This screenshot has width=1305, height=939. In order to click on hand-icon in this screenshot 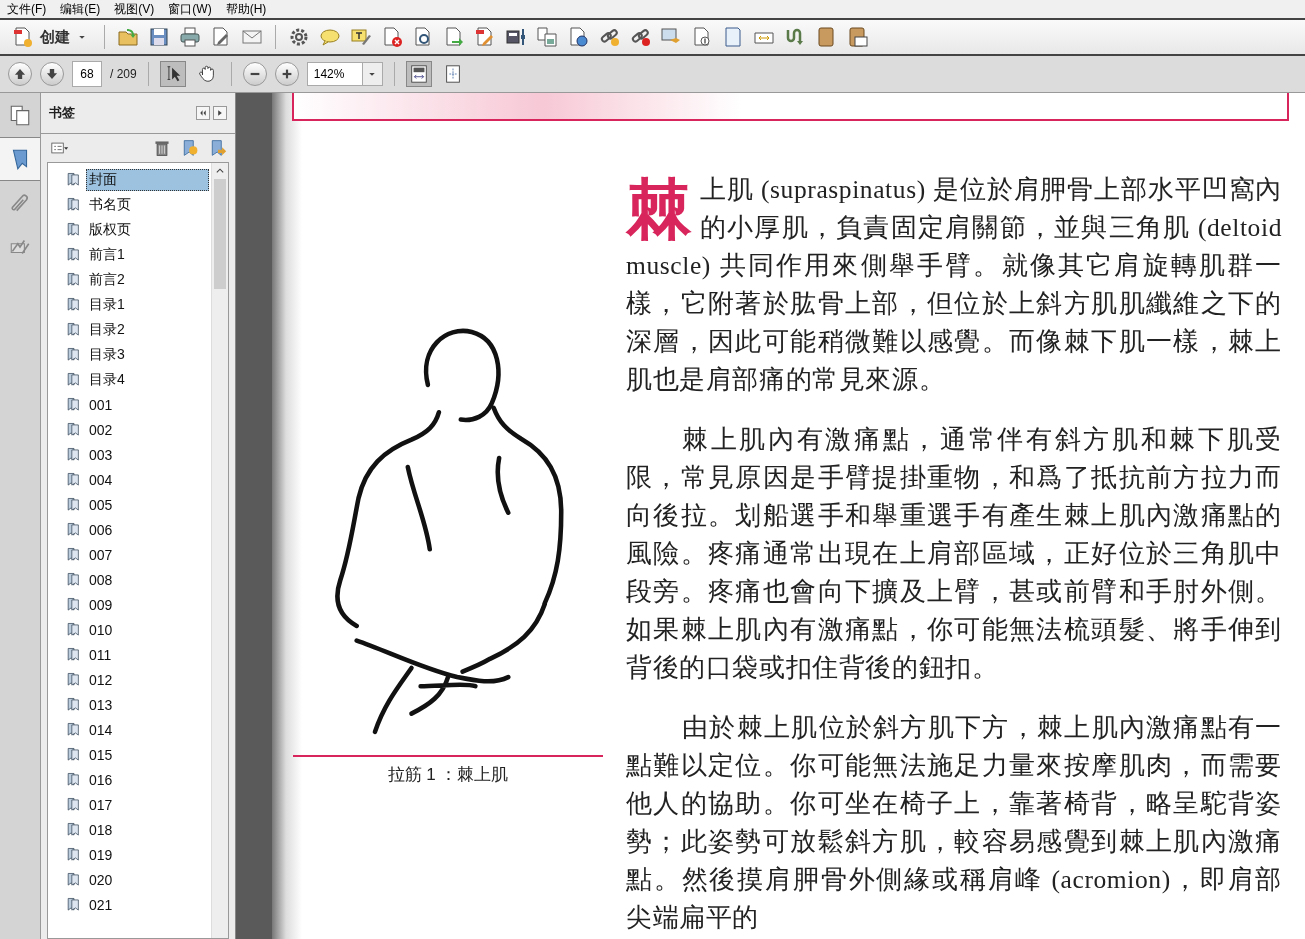, I will do `click(206, 74)`.